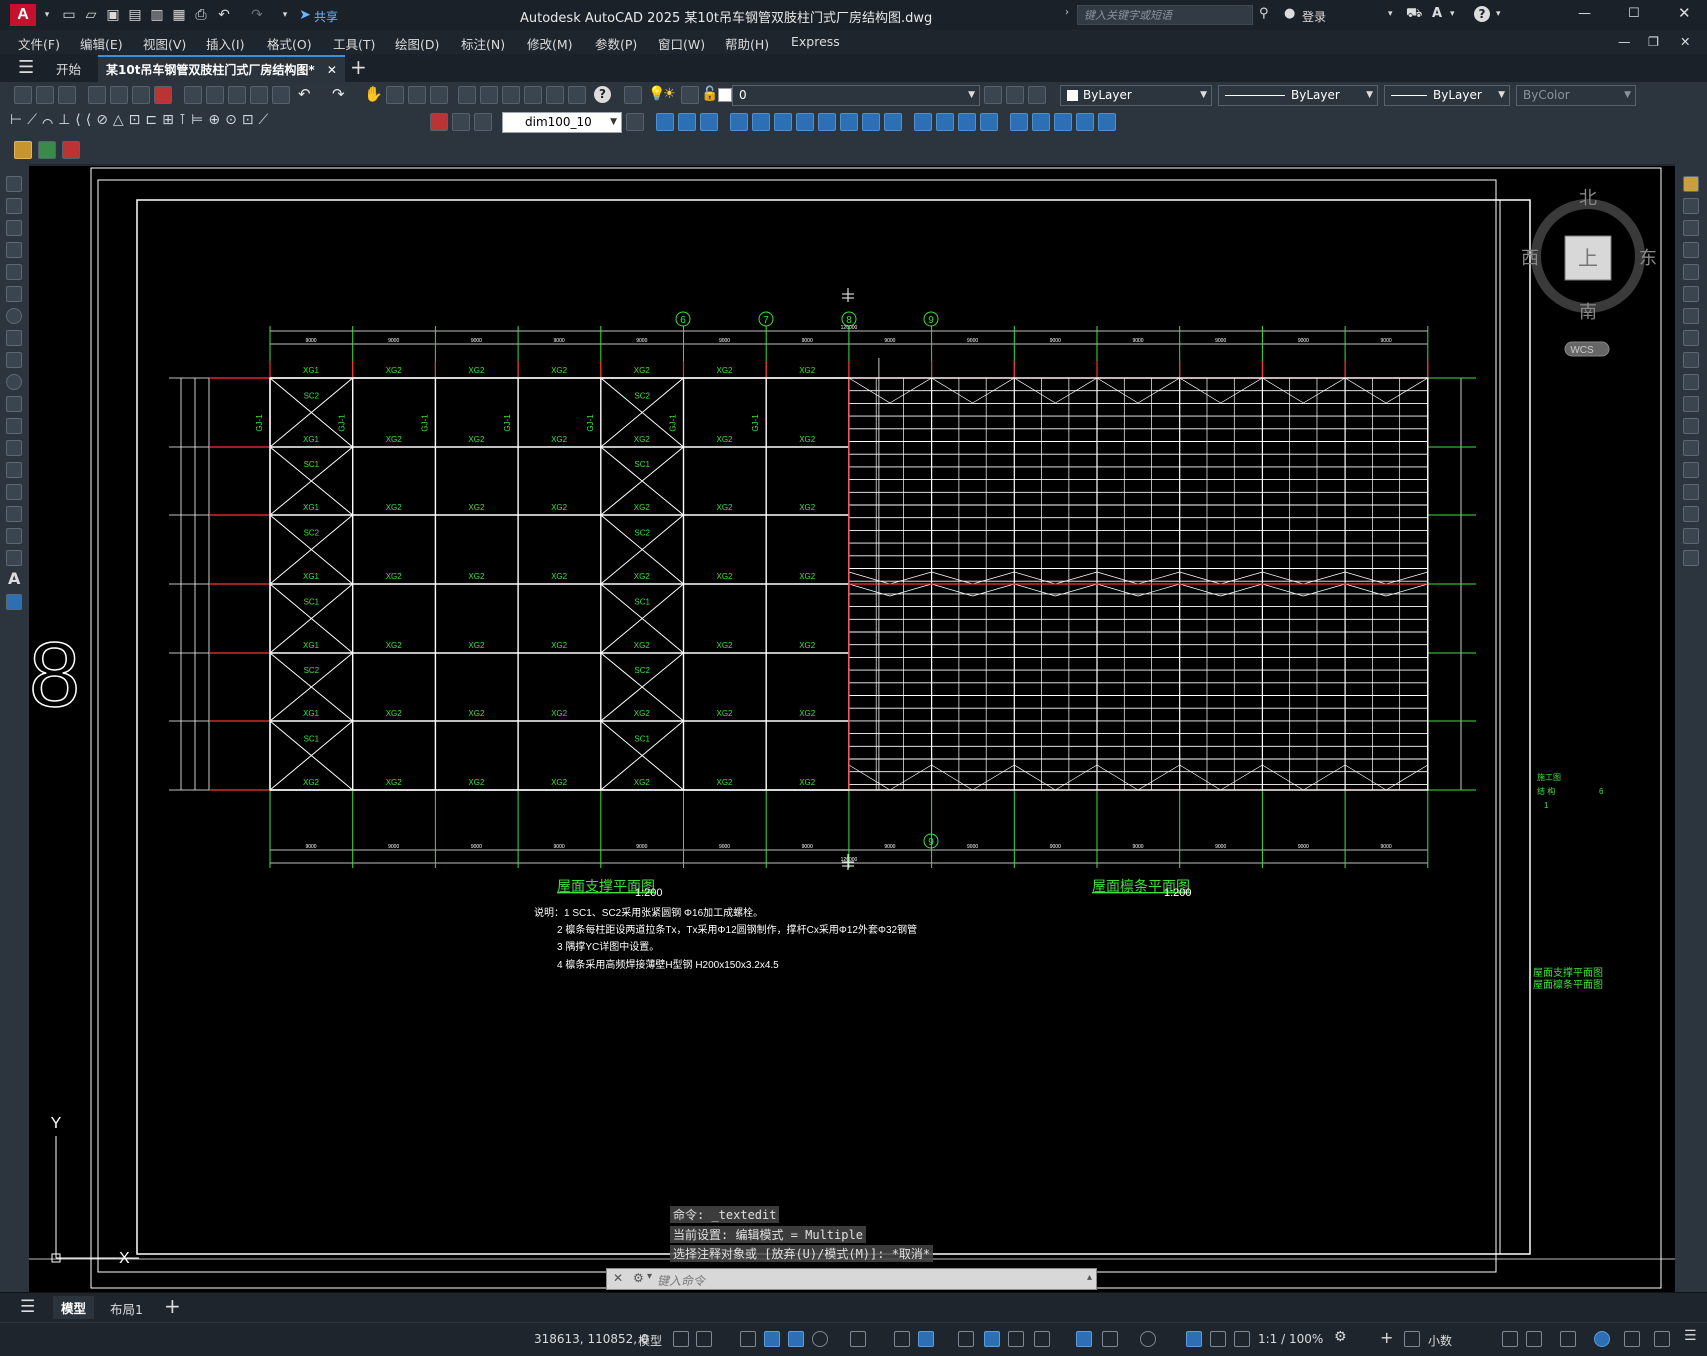 This screenshot has width=1707, height=1356. What do you see at coordinates (101, 43) in the screenshot?
I see `menu-edit: 编辑(E)` at bounding box center [101, 43].